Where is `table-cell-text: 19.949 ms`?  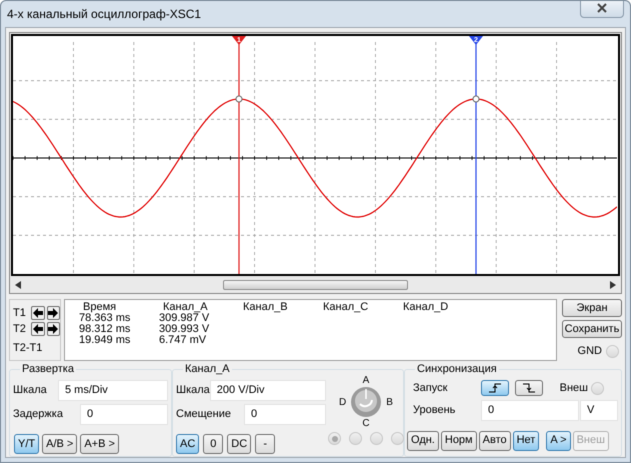
table-cell-text: 19.949 ms is located at coordinates (105, 340).